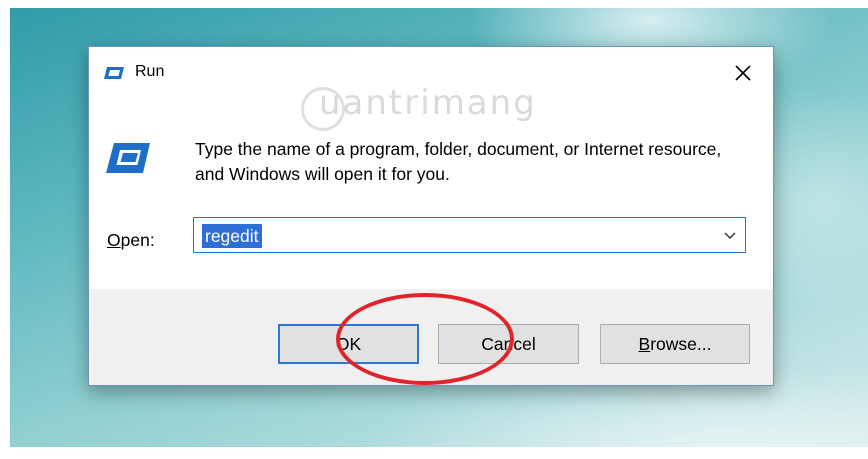 The height and width of the screenshot is (459, 868). Describe the element at coordinates (150, 71) in the screenshot. I see `window-title: Run` at that location.